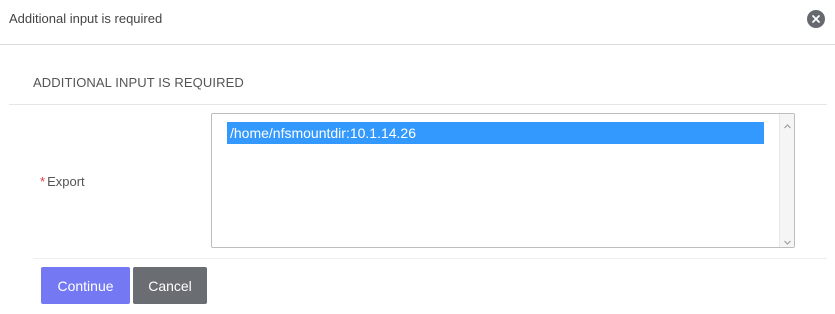 Image resolution: width=835 pixels, height=314 pixels. Describe the element at coordinates (418, 104) in the screenshot. I see `section-divider` at that location.